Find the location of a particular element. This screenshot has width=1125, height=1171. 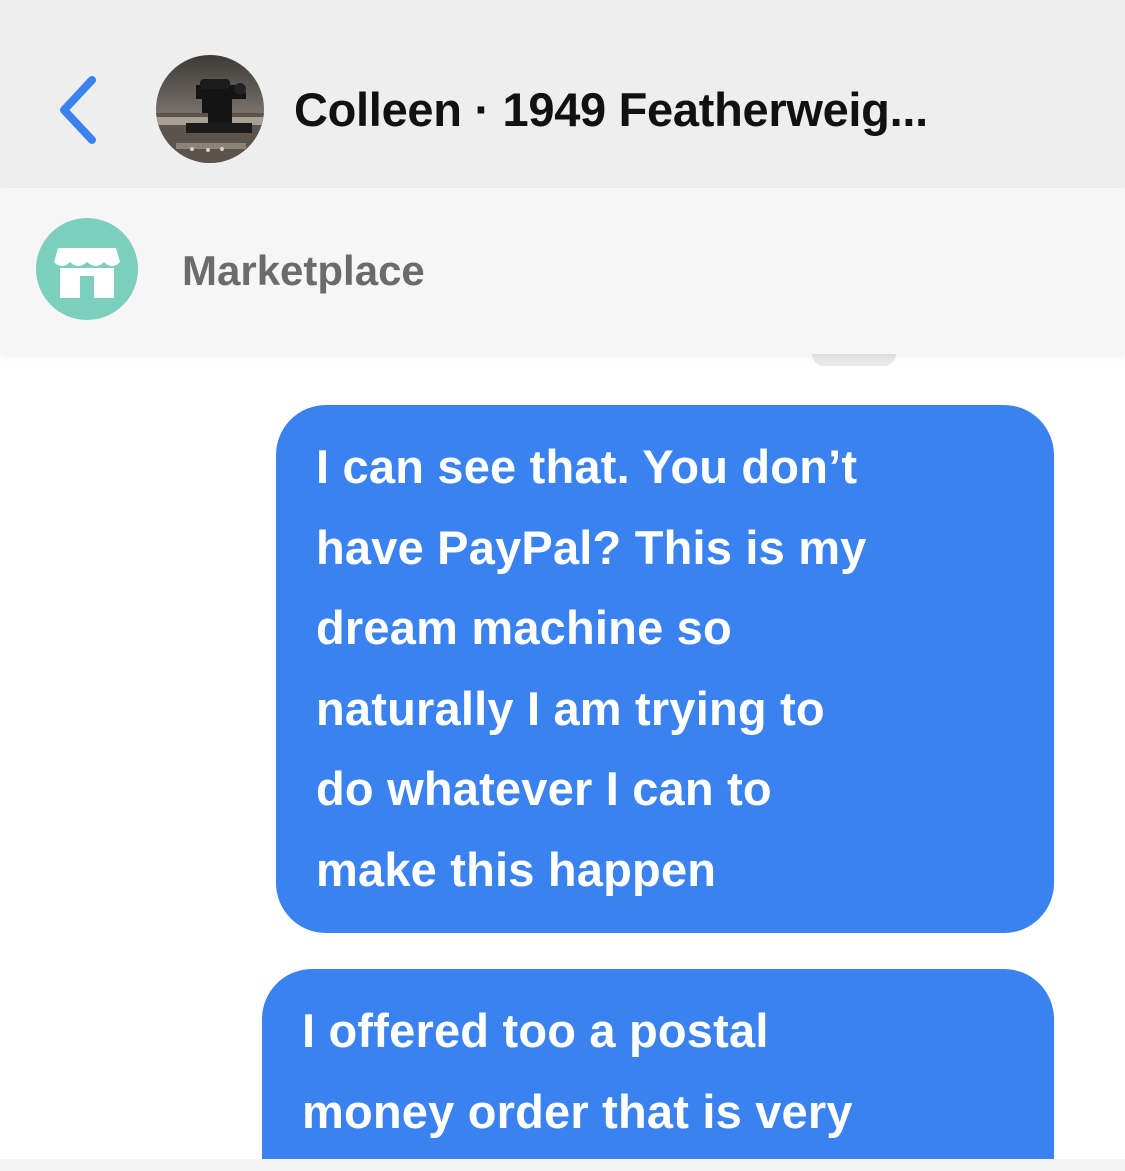

back-button is located at coordinates (78, 110).